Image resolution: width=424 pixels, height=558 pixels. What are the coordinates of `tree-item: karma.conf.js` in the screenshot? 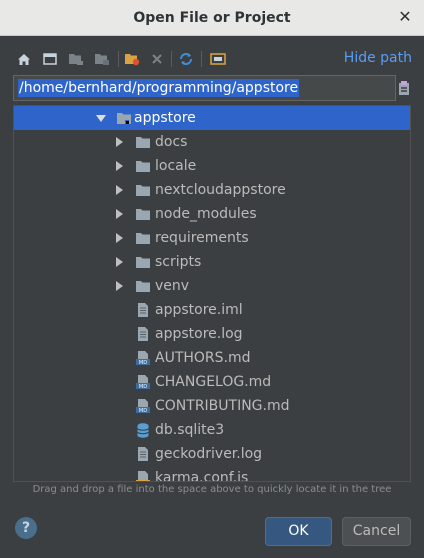 It's located at (212, 474).